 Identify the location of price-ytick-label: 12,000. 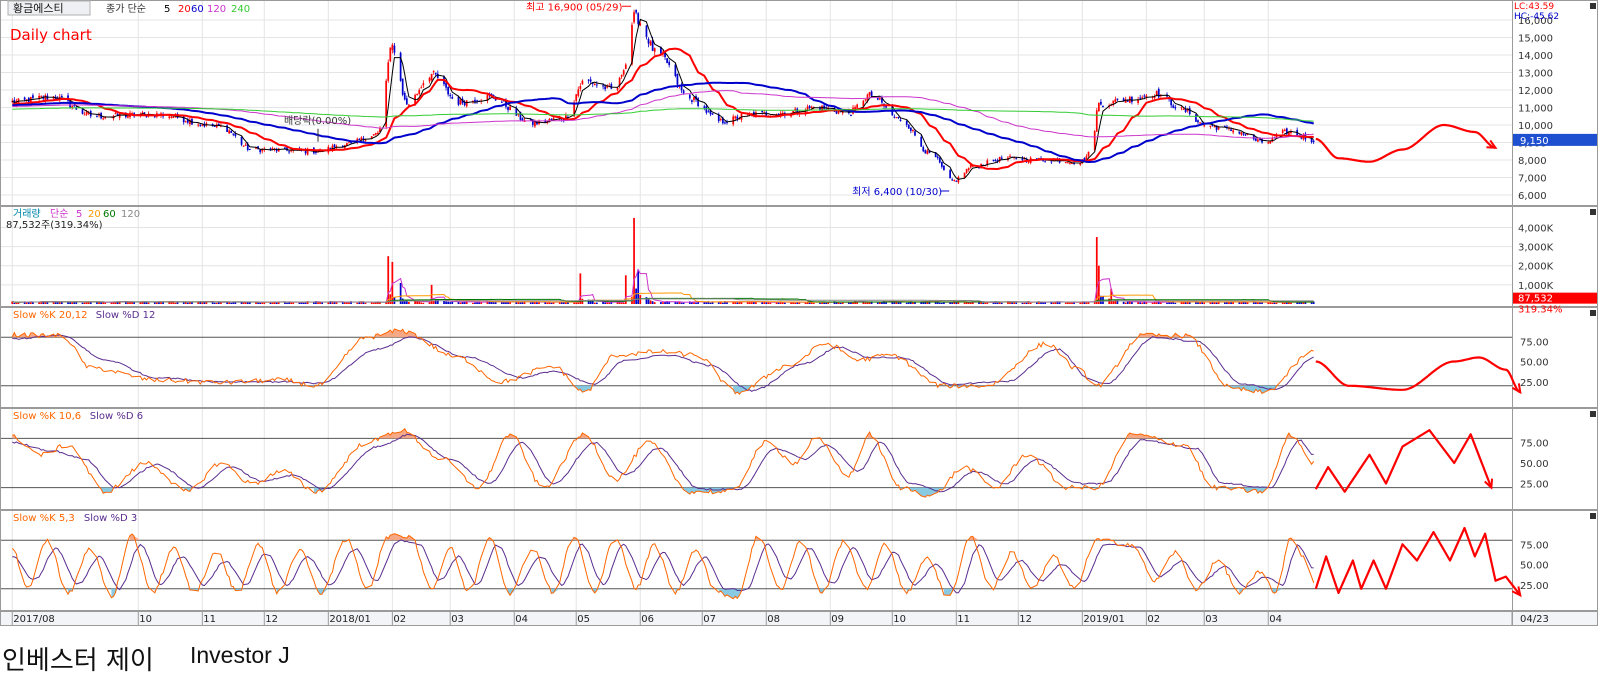
(1535, 91).